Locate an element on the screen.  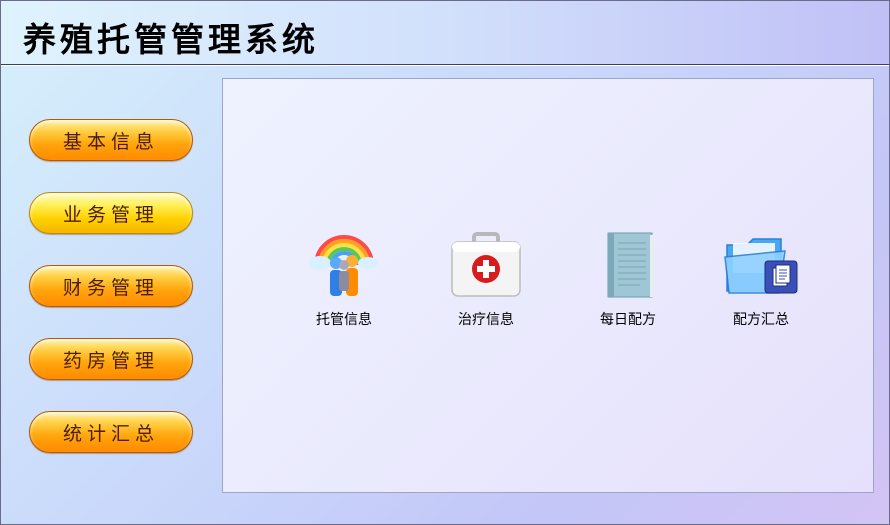
tile-daily-formula-label: 每日配方 is located at coordinates (628, 320).